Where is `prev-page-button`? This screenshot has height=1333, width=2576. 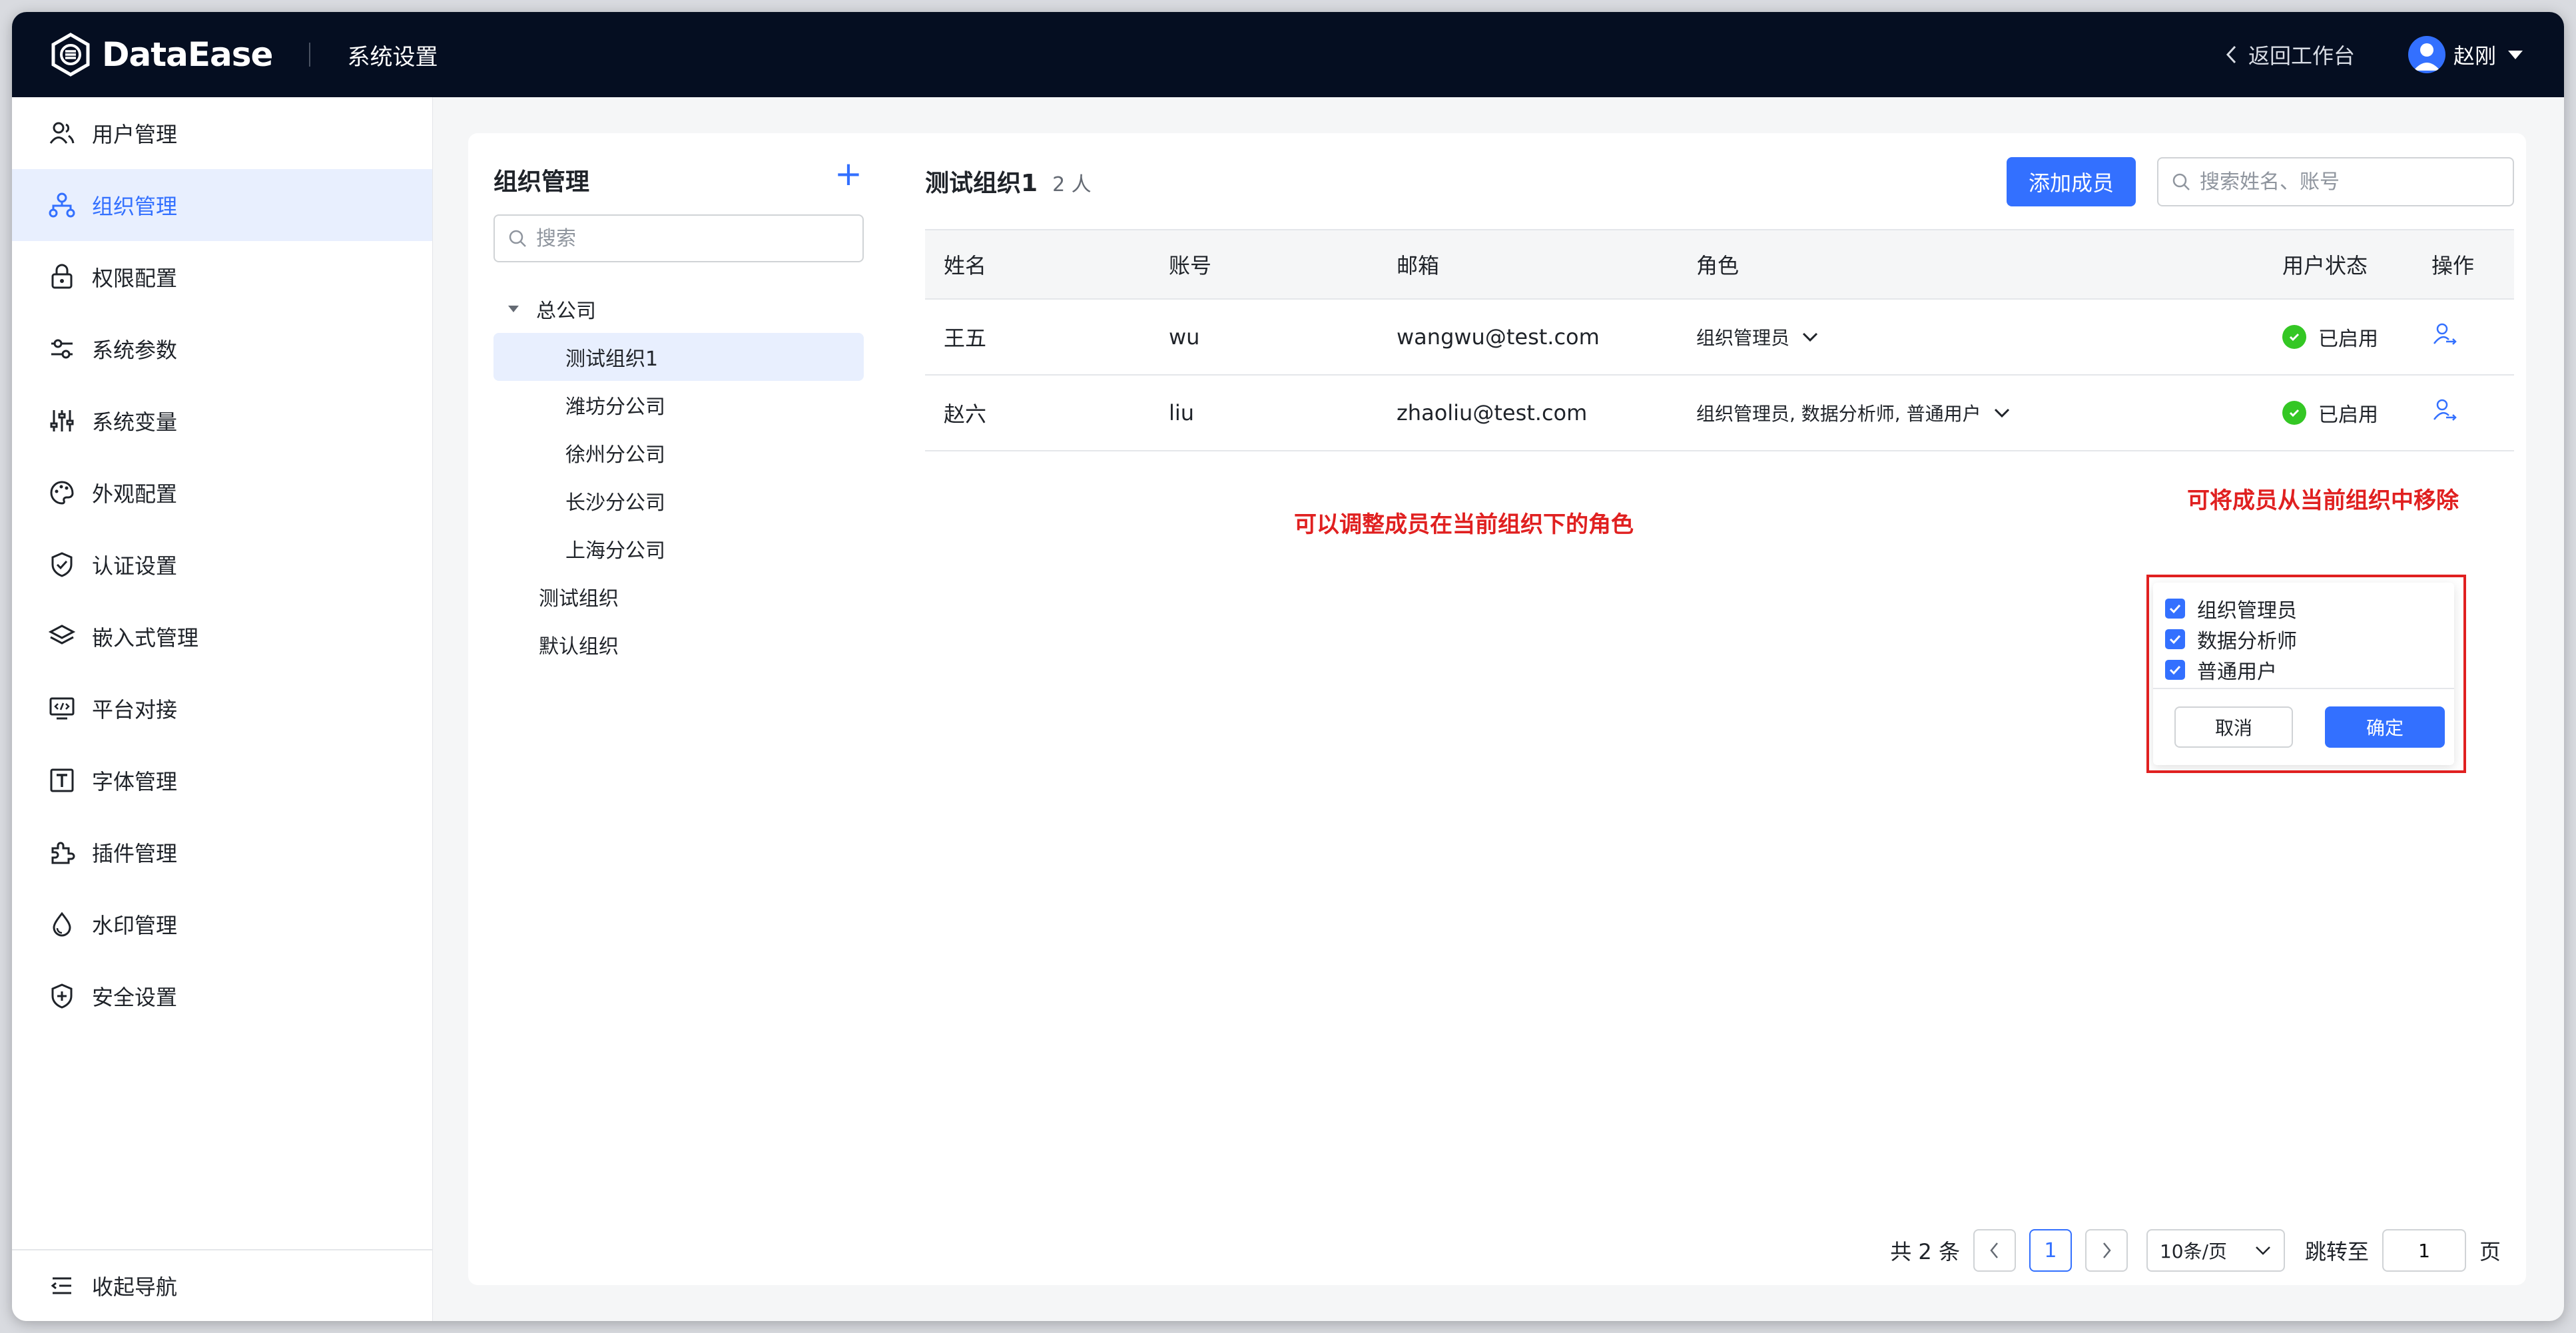
prev-page-button is located at coordinates (1994, 1250).